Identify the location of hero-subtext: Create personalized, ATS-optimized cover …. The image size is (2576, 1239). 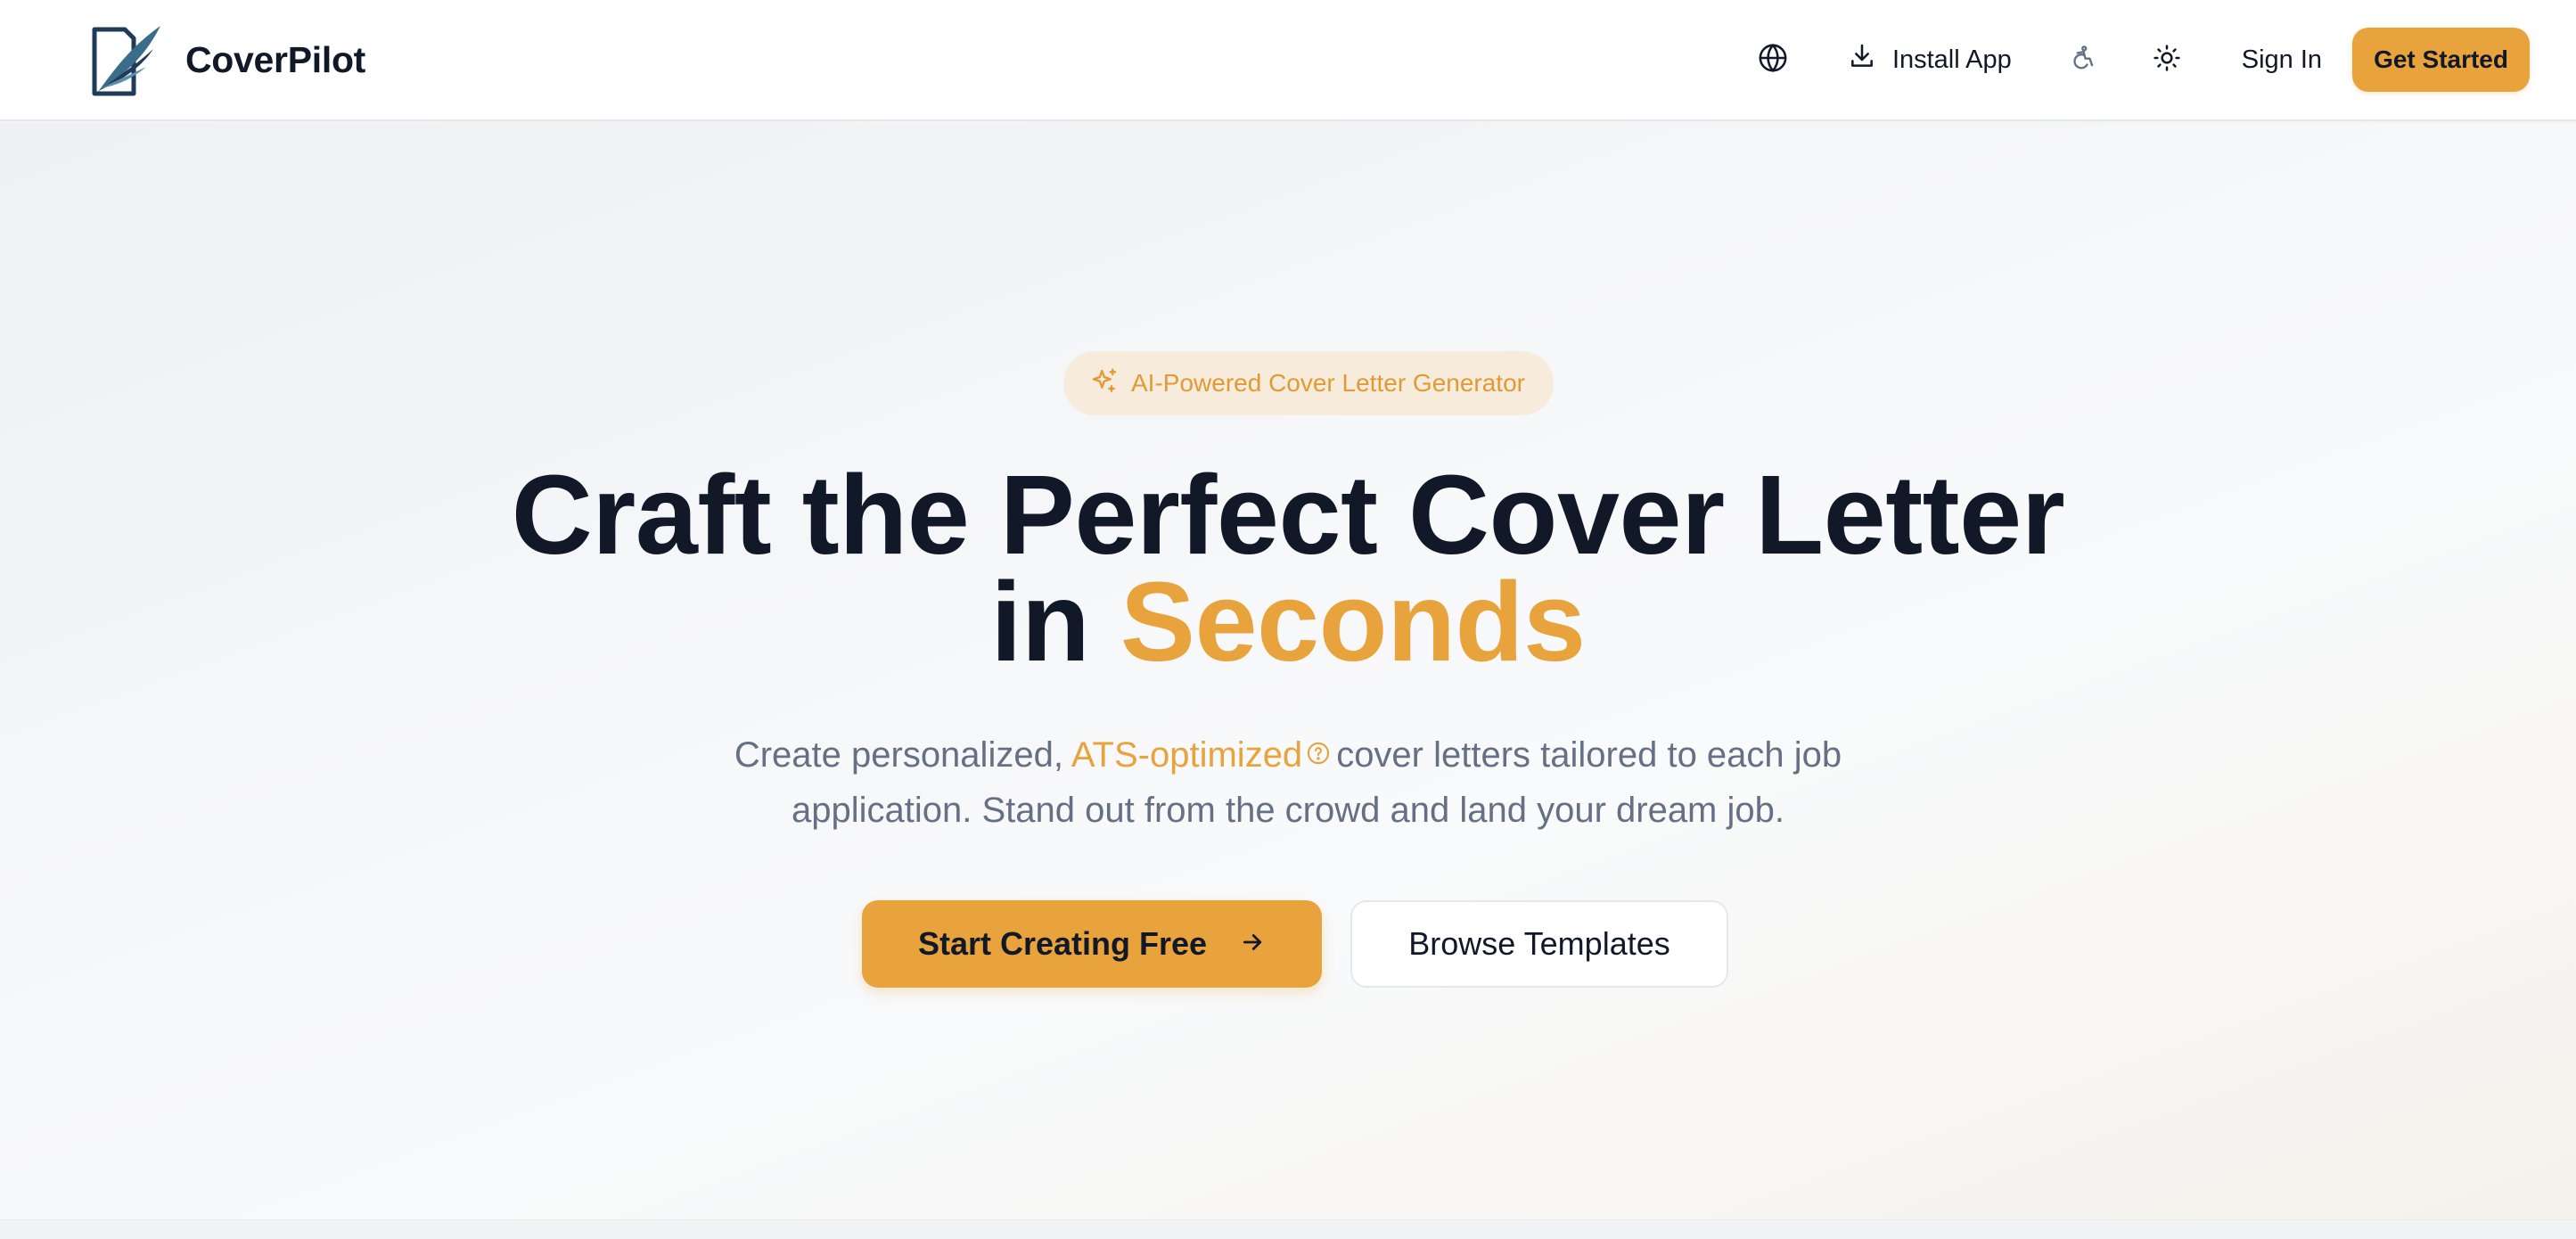
(1288, 782).